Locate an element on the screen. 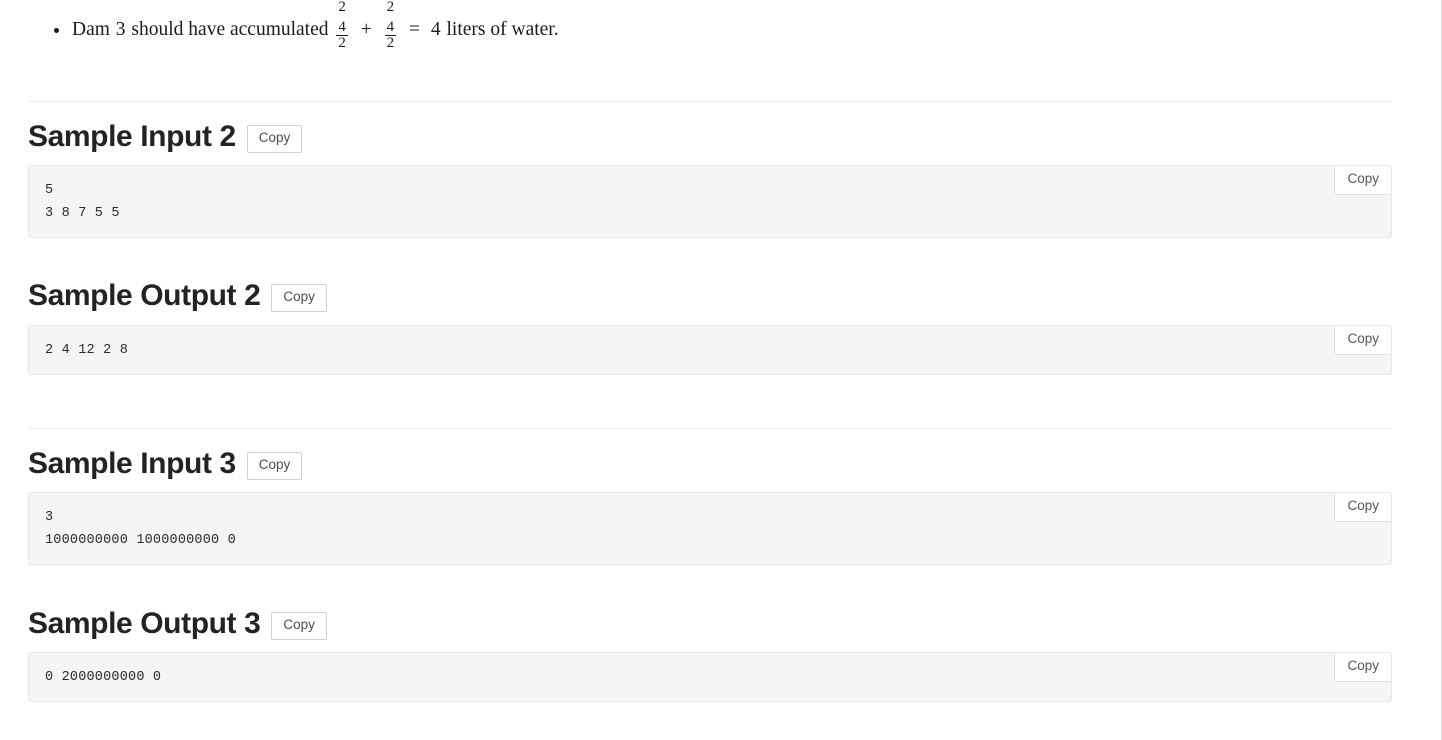  section-heading-sample-input-2: Sample Input 2 Copy is located at coordinates (165, 136).